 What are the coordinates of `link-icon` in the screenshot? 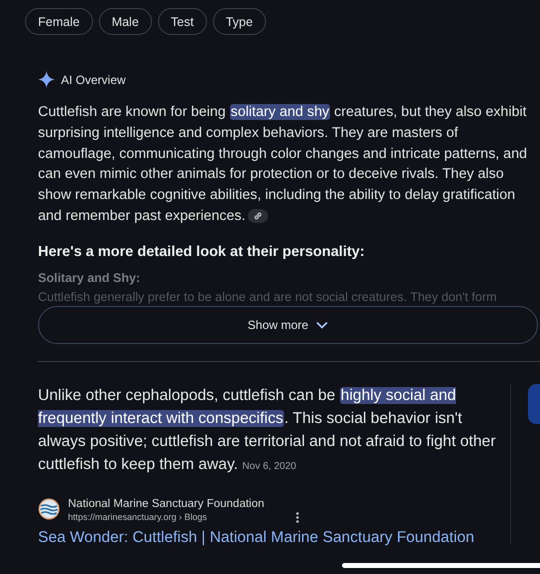 It's located at (258, 216).